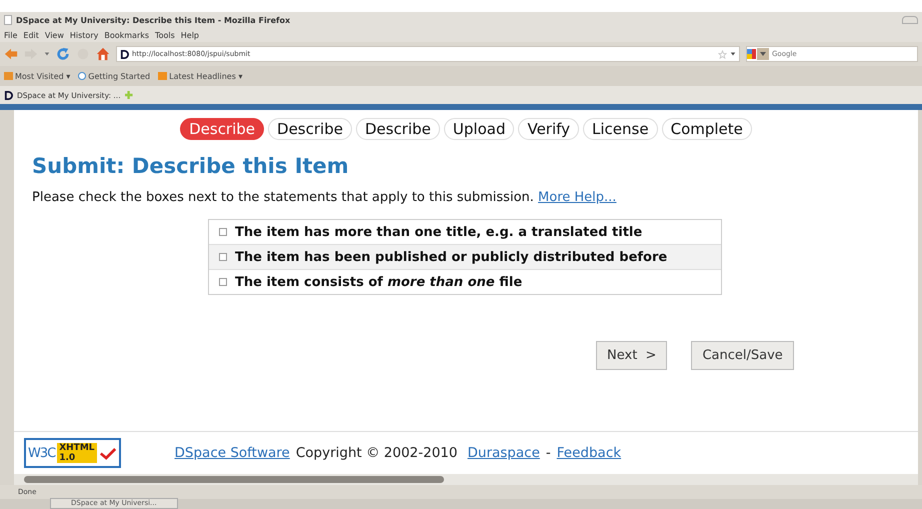  Describe the element at coordinates (11, 54) in the screenshot. I see `back-icon` at that location.